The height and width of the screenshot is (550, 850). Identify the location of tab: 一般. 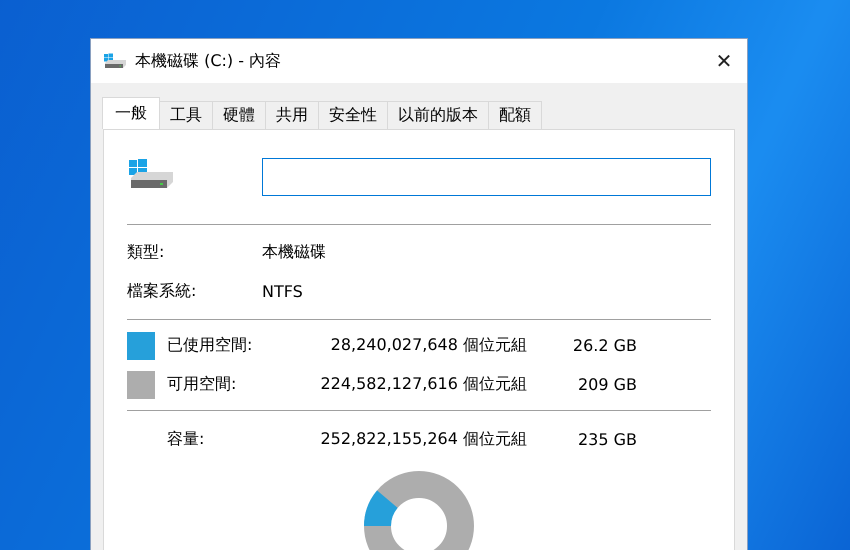
(131, 113).